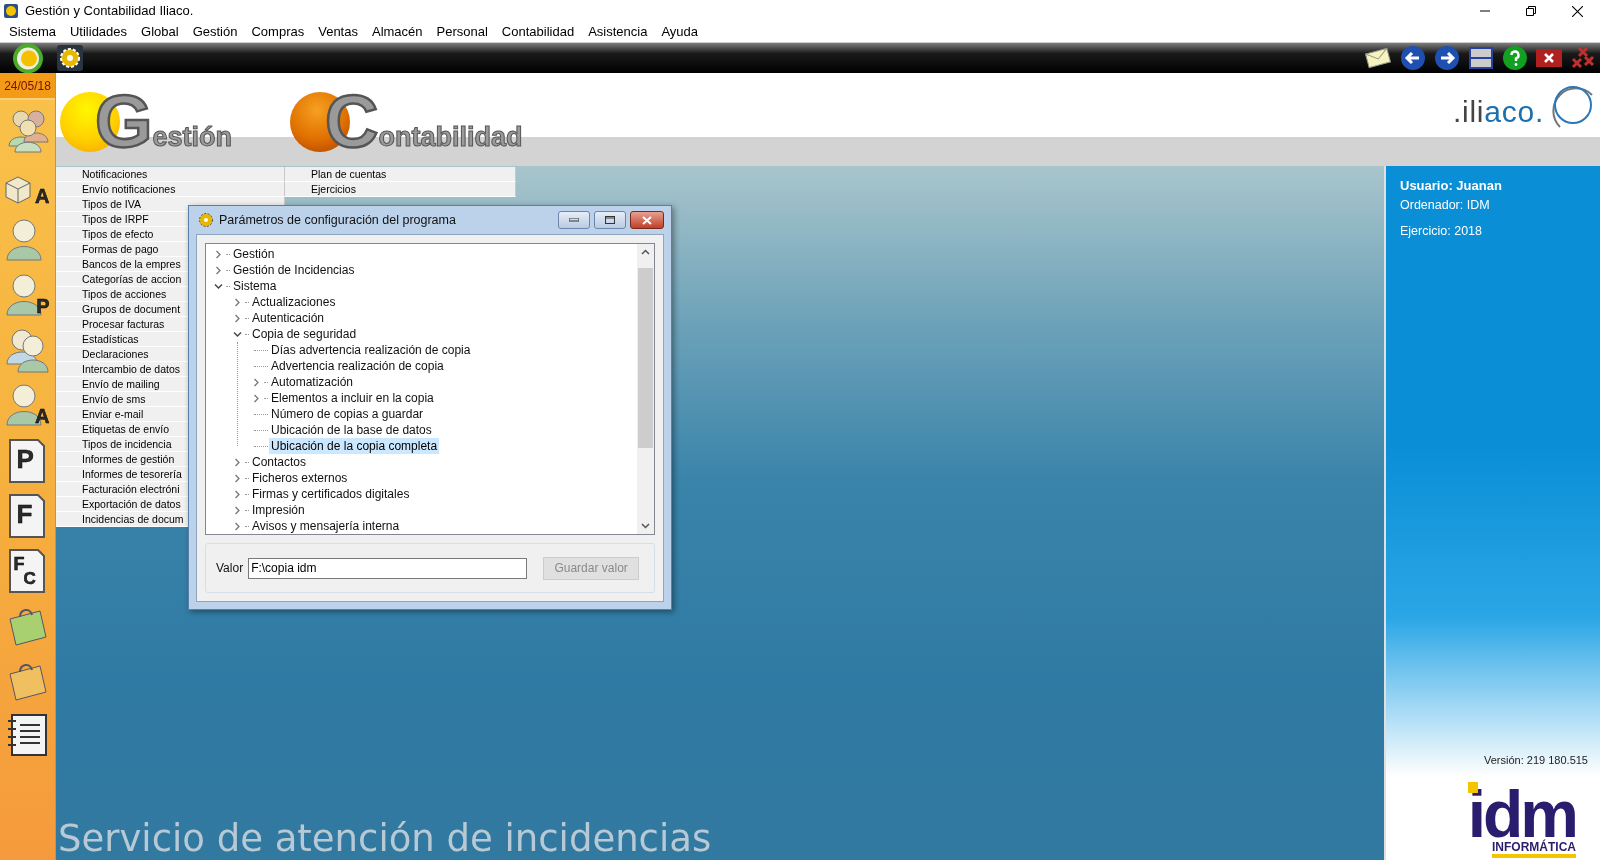 This screenshot has height=860, width=1600. What do you see at coordinates (98, 32) in the screenshot?
I see `menu-item: Utilidades` at bounding box center [98, 32].